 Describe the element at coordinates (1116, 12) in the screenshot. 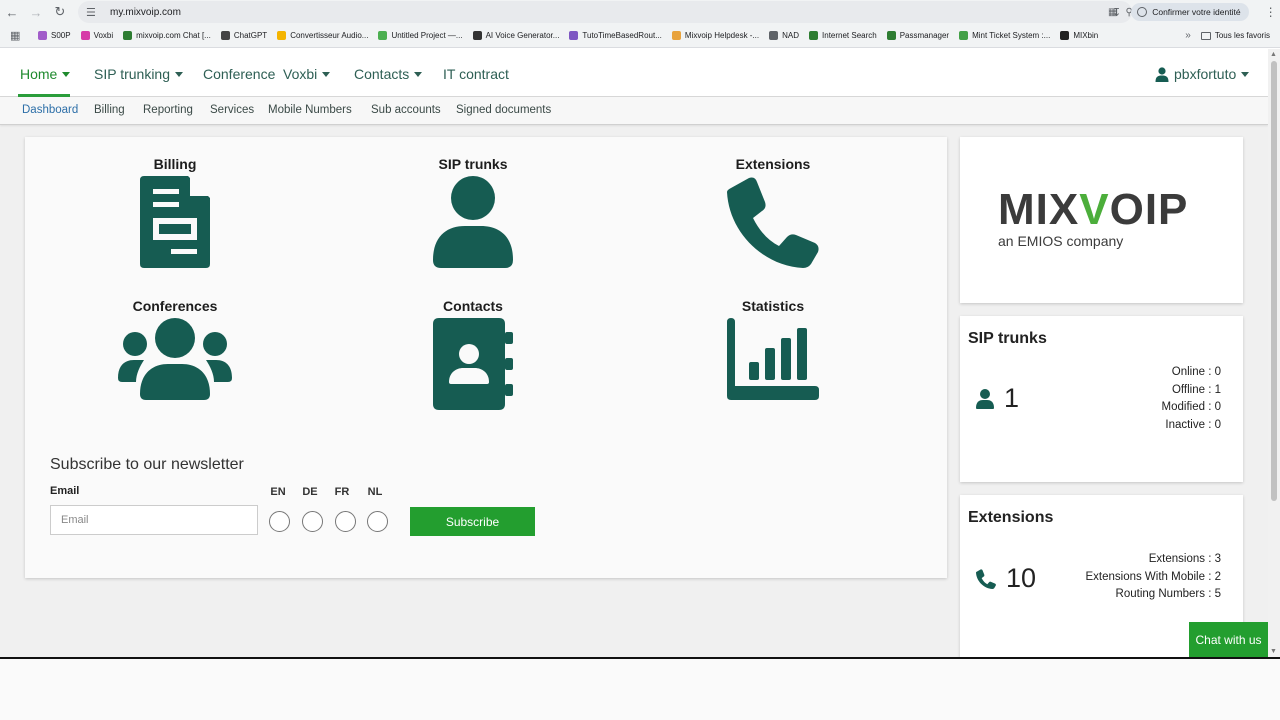

I see `download-icon: ↧` at that location.